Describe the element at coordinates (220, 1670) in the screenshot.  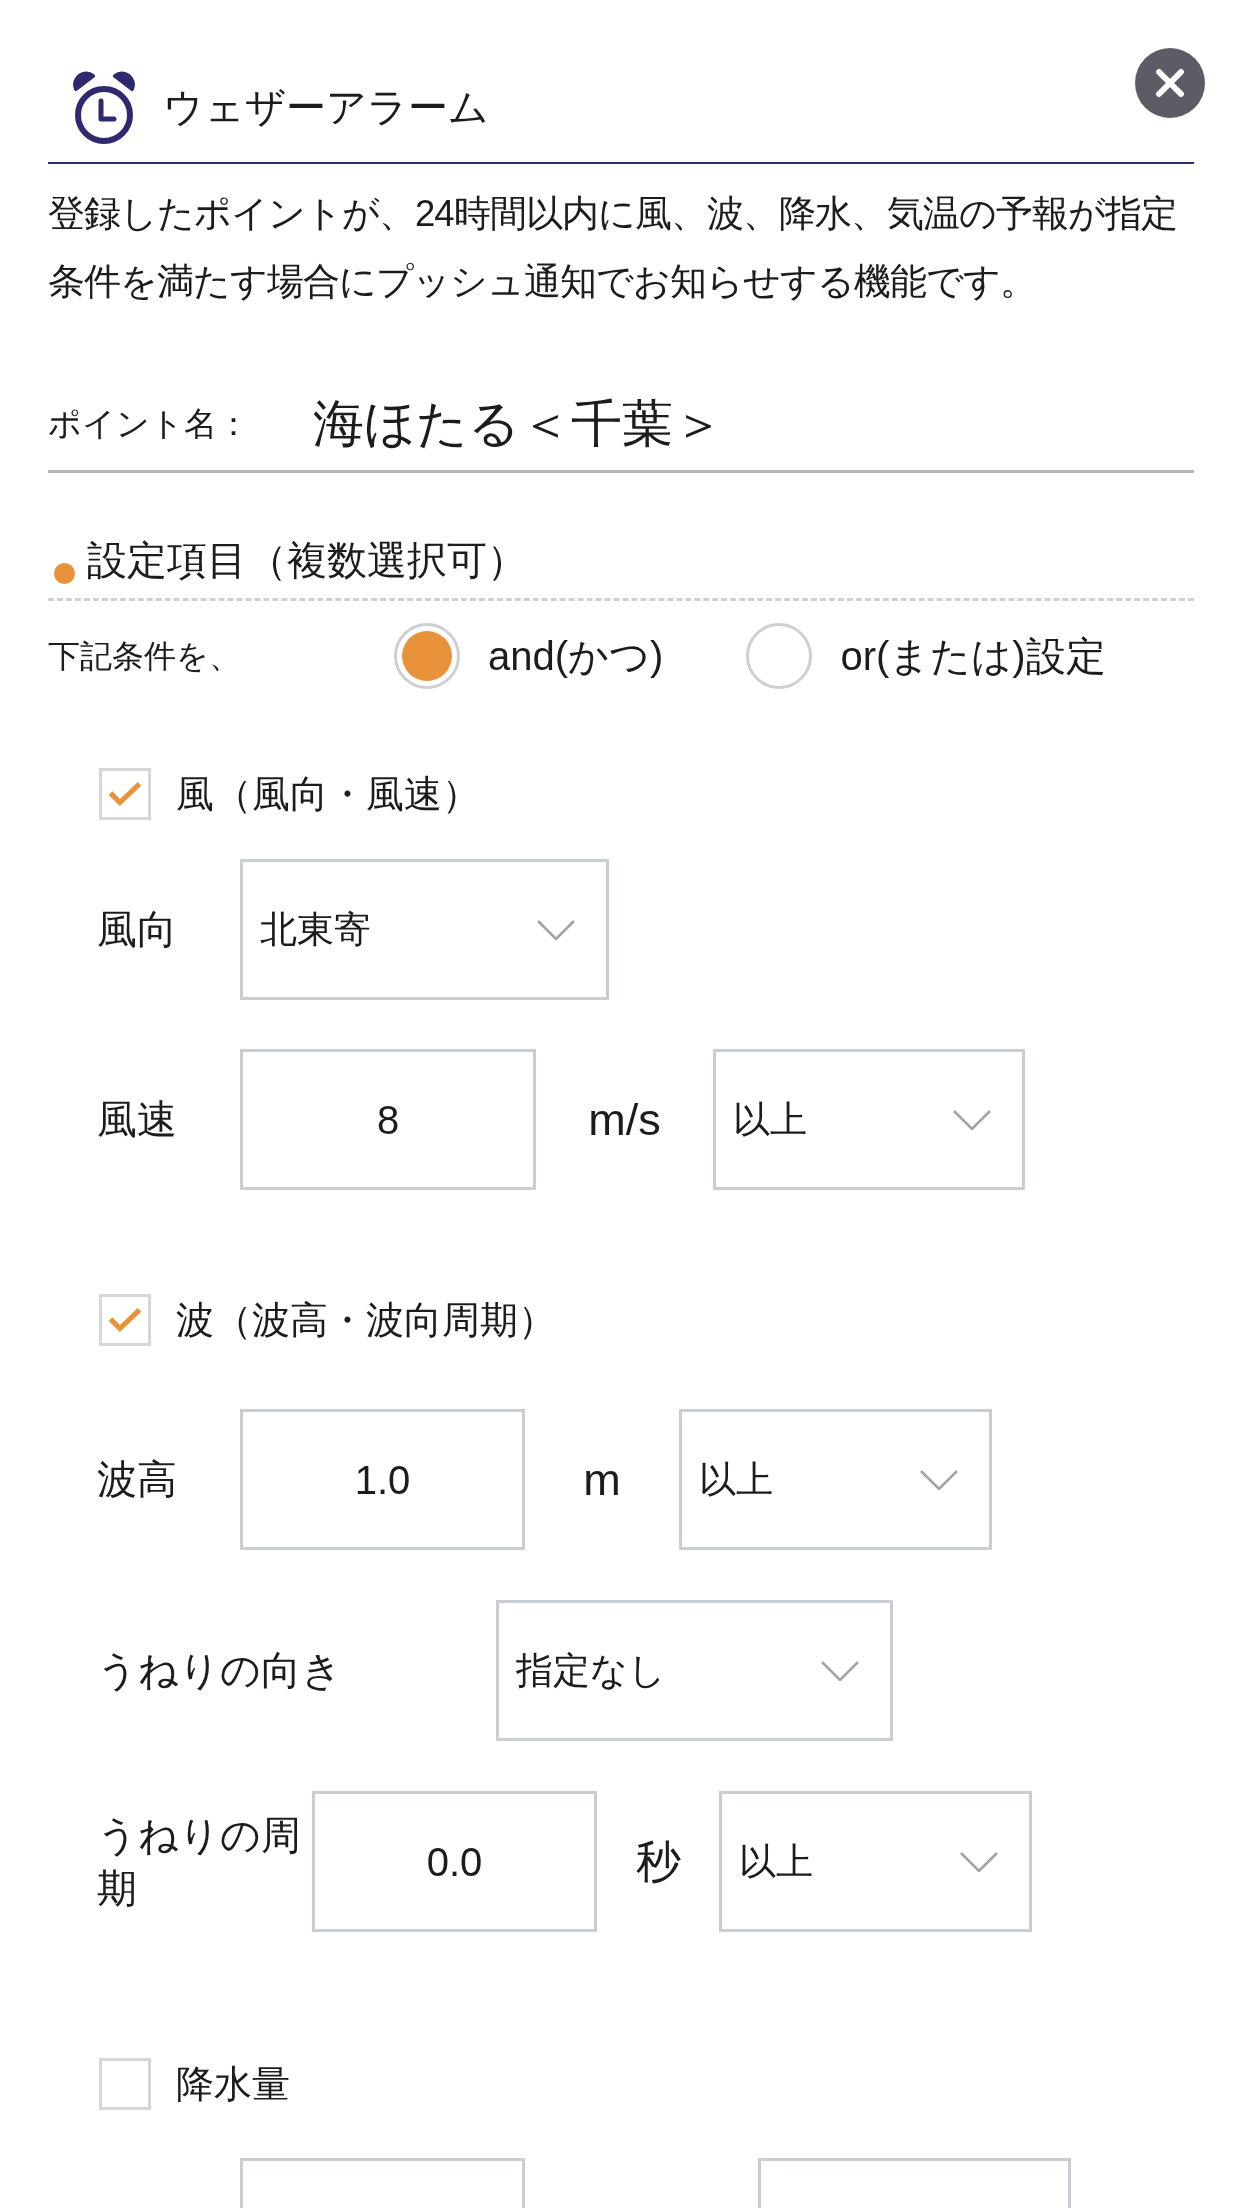
I see `field-label: うねりの向き` at that location.